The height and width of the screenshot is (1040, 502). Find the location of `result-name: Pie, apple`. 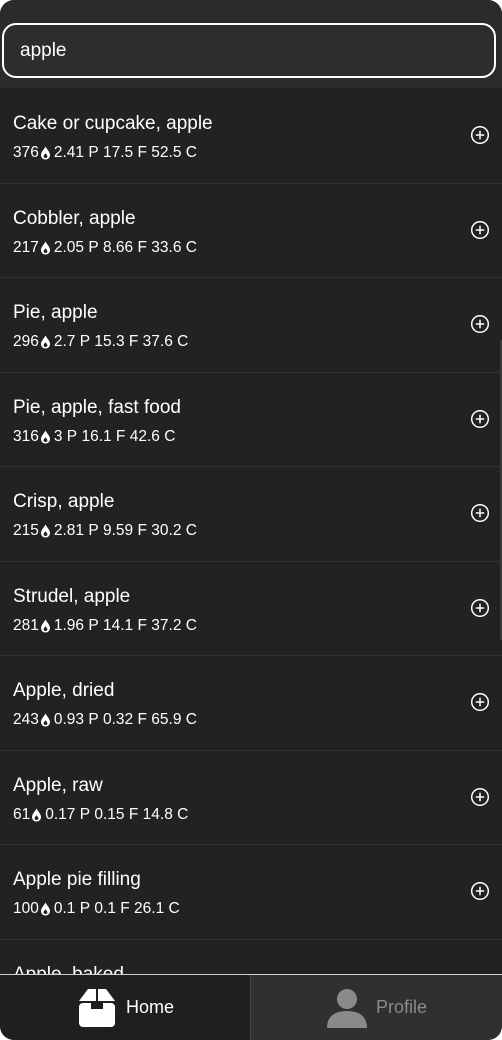

result-name: Pie, apple is located at coordinates (55, 312).